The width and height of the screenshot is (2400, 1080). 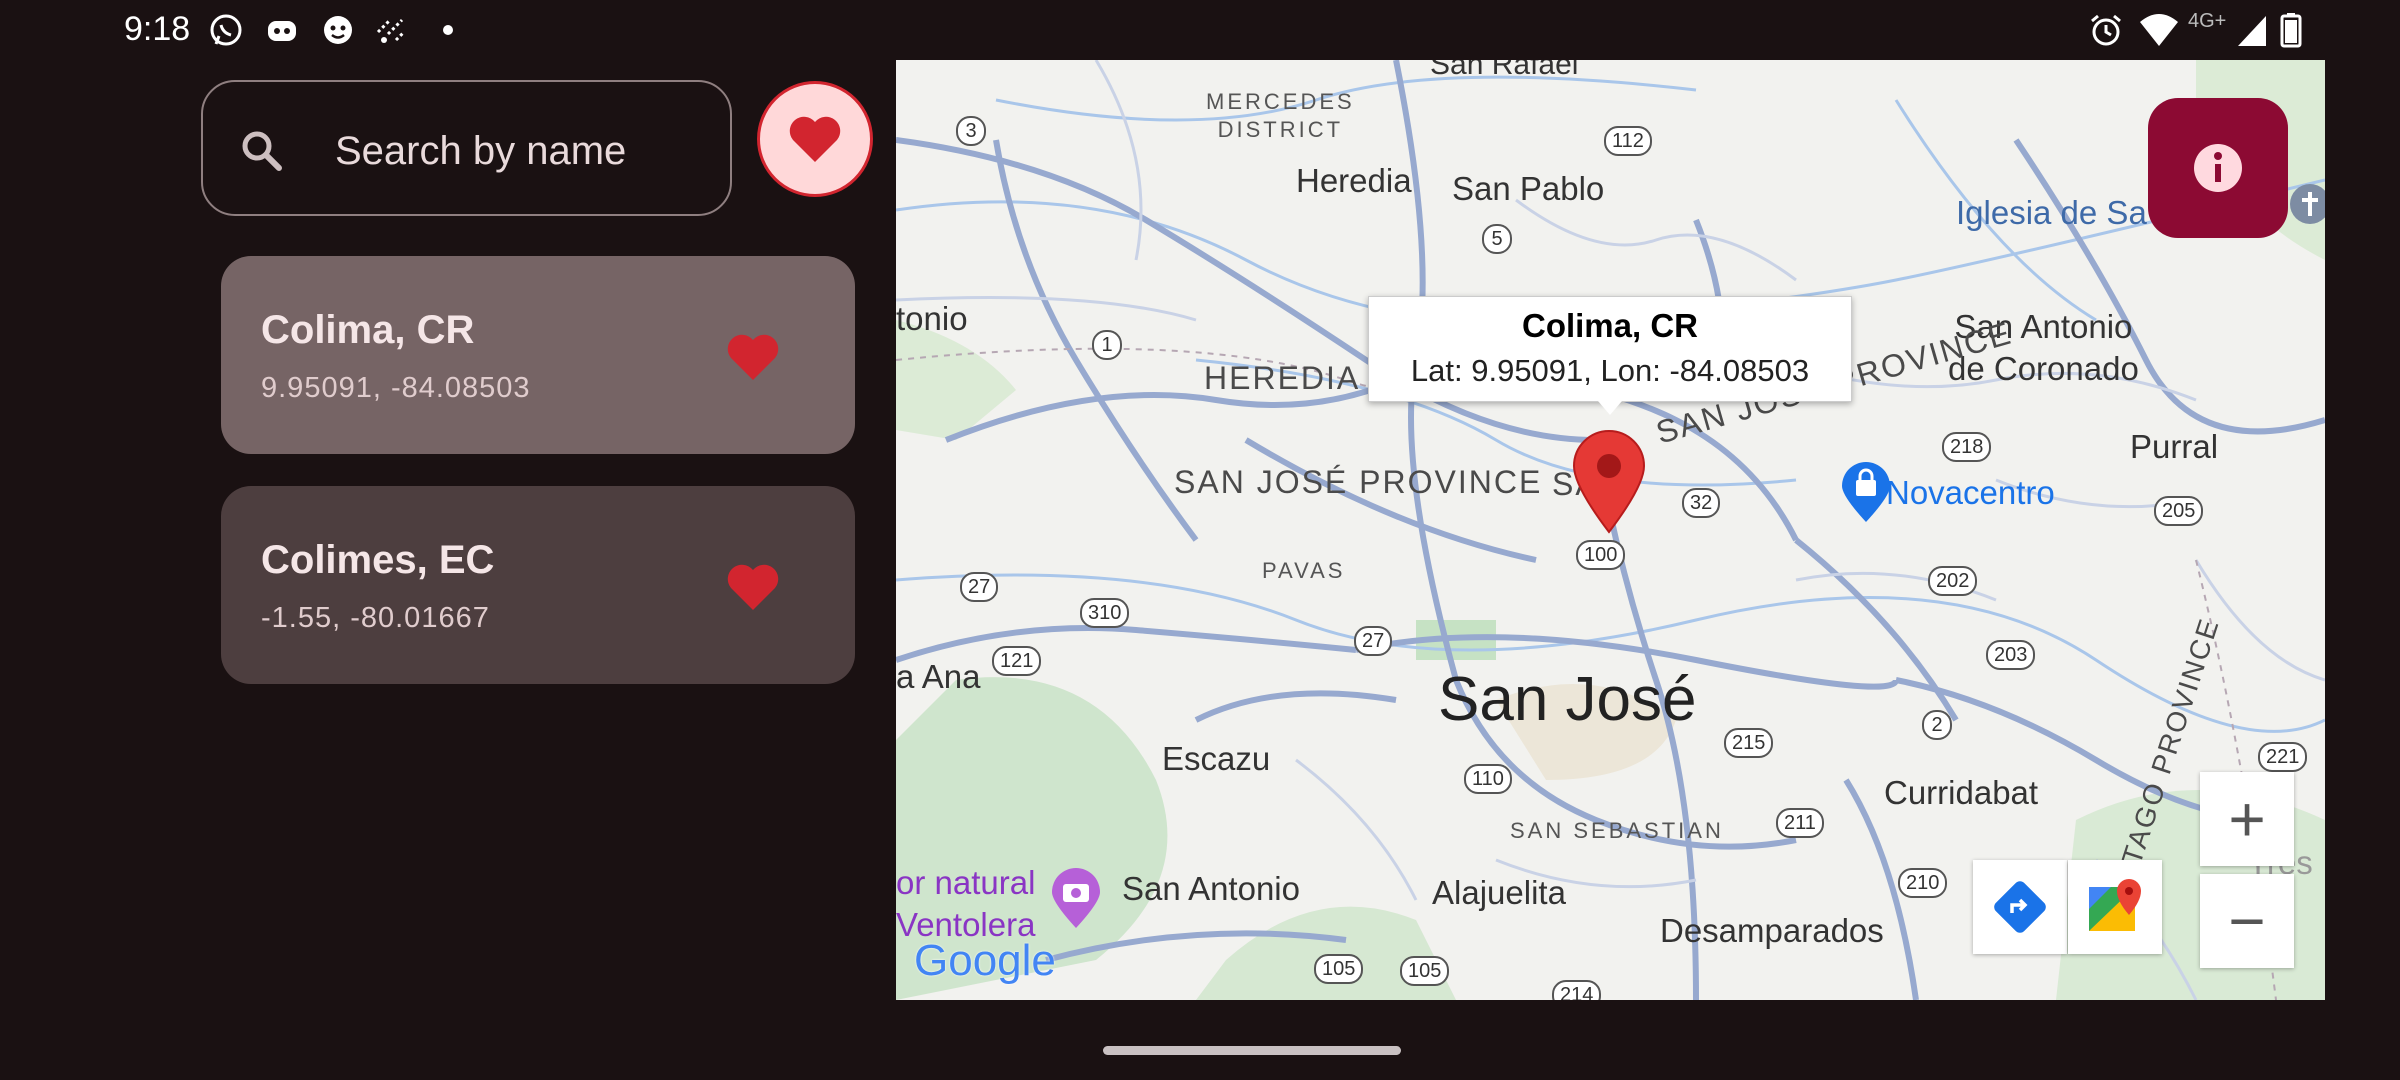 What do you see at coordinates (1923, 883) in the screenshot?
I see `road-shield: 210` at bounding box center [1923, 883].